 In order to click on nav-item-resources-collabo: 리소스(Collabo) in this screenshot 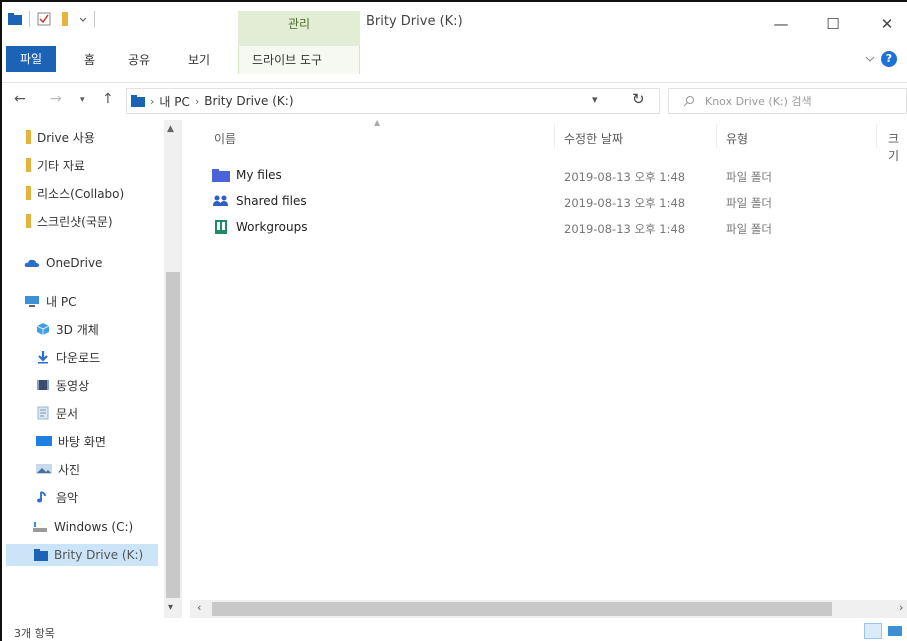, I will do `click(75, 193)`.